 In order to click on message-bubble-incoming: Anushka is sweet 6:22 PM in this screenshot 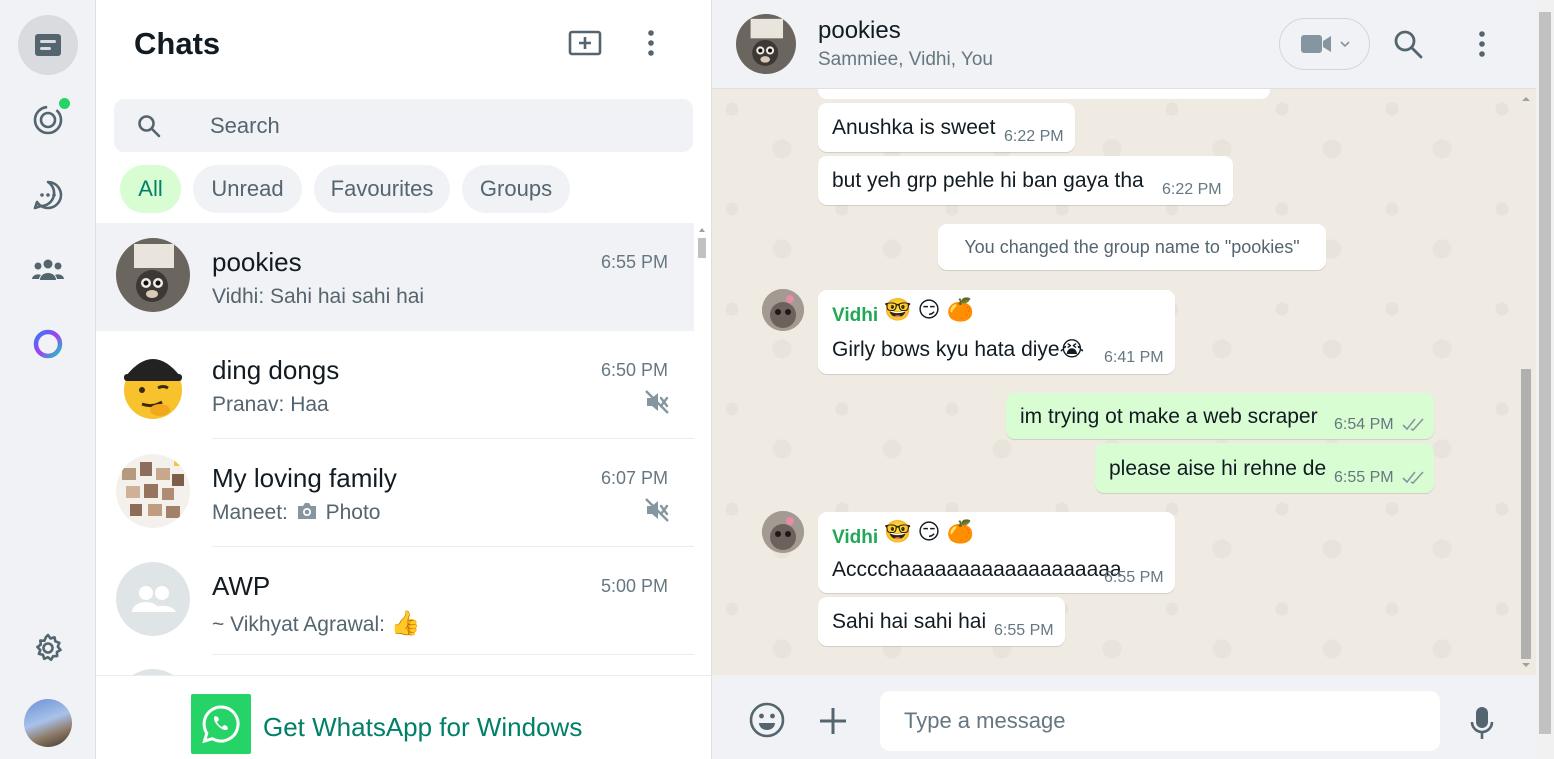, I will do `click(946, 127)`.